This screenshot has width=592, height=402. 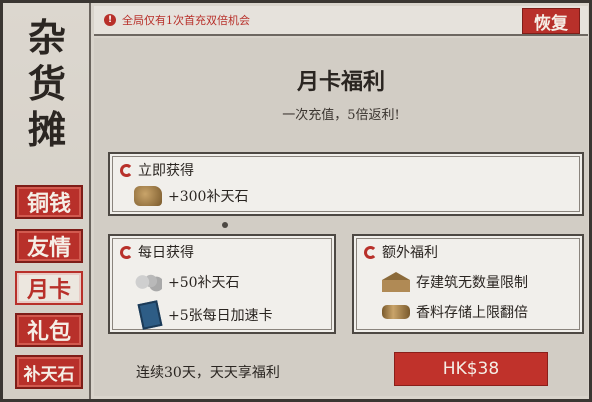 What do you see at coordinates (49, 288) in the screenshot?
I see `tab-monthly-card: 月卡` at bounding box center [49, 288].